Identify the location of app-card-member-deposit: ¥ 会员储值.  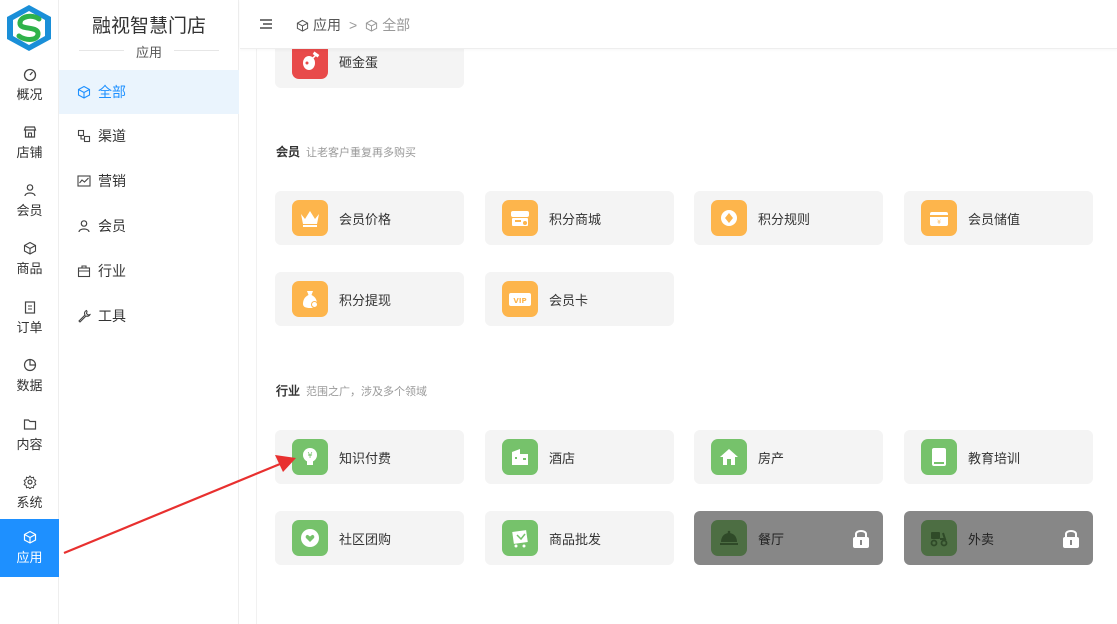
(998, 218).